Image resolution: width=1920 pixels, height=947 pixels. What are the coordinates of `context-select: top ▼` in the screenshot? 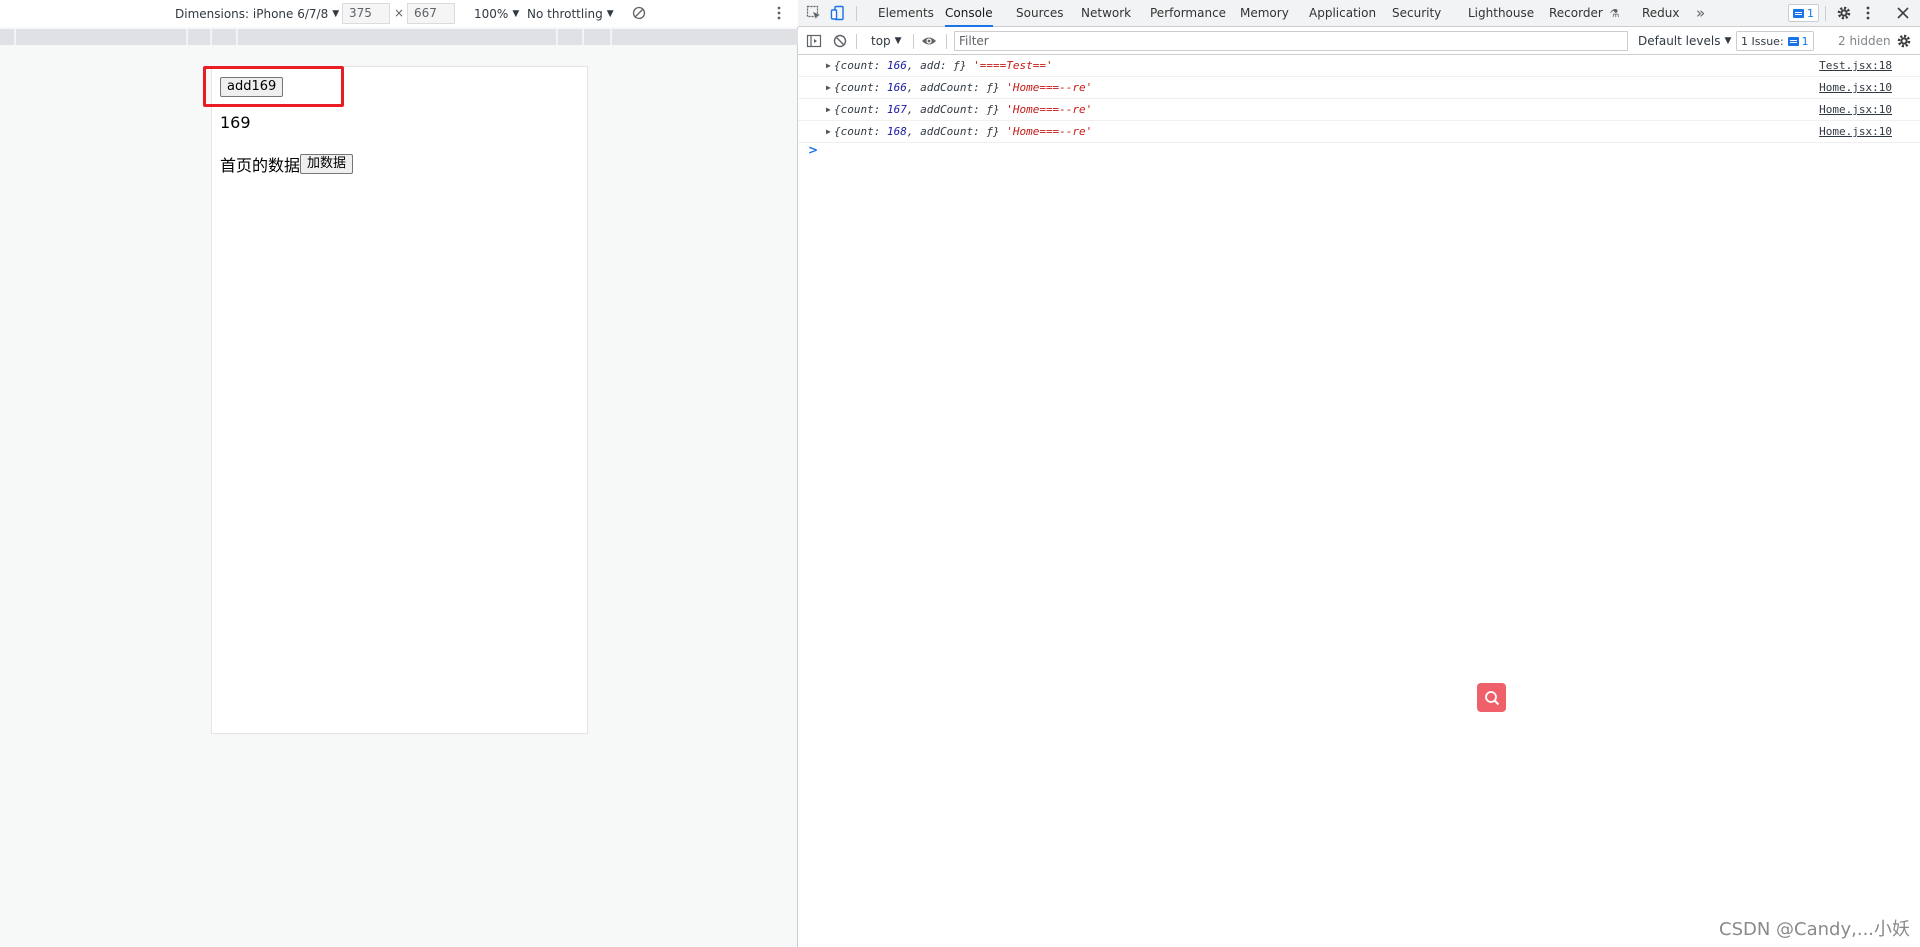 It's located at (886, 41).